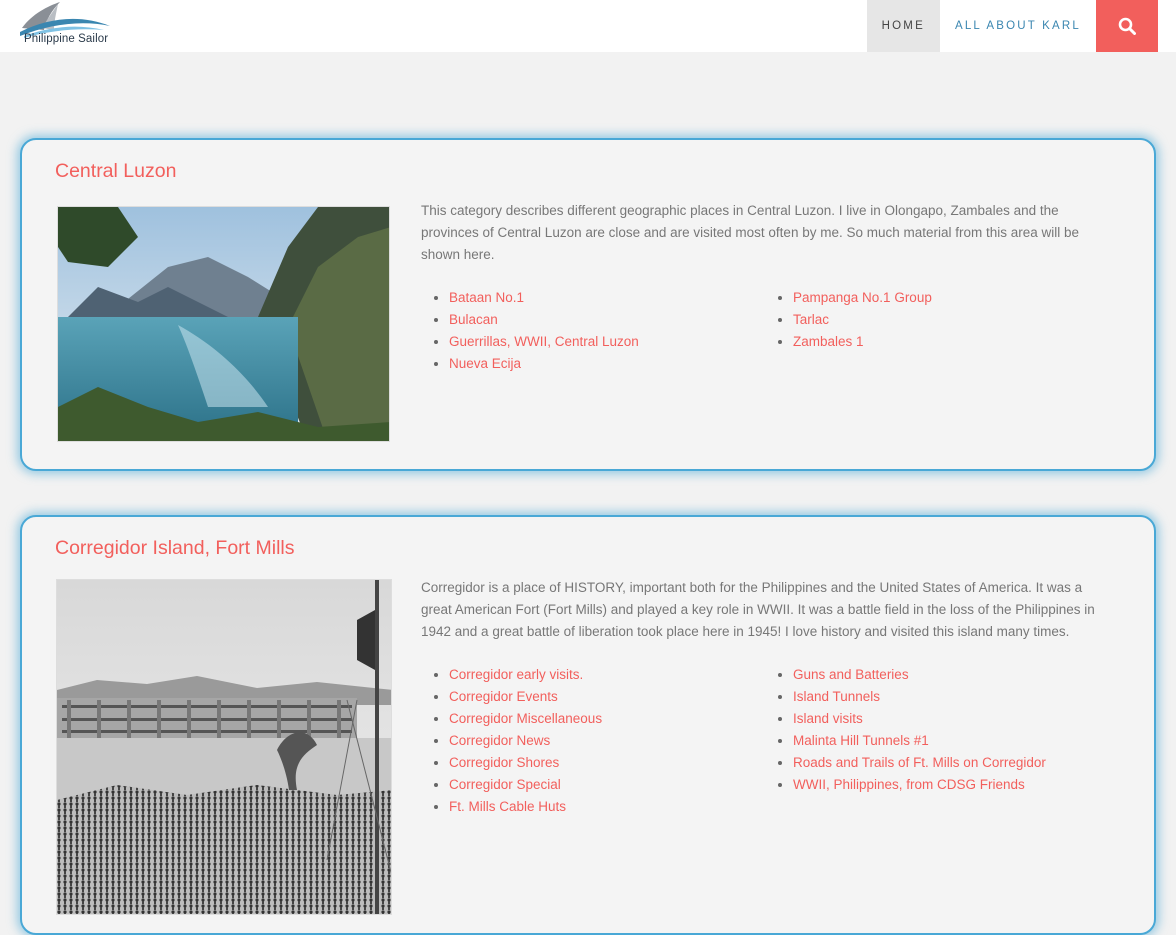 This screenshot has width=1176, height=935. I want to click on subcategory-link: Ft. Mills Cable Huts, so click(507, 806).